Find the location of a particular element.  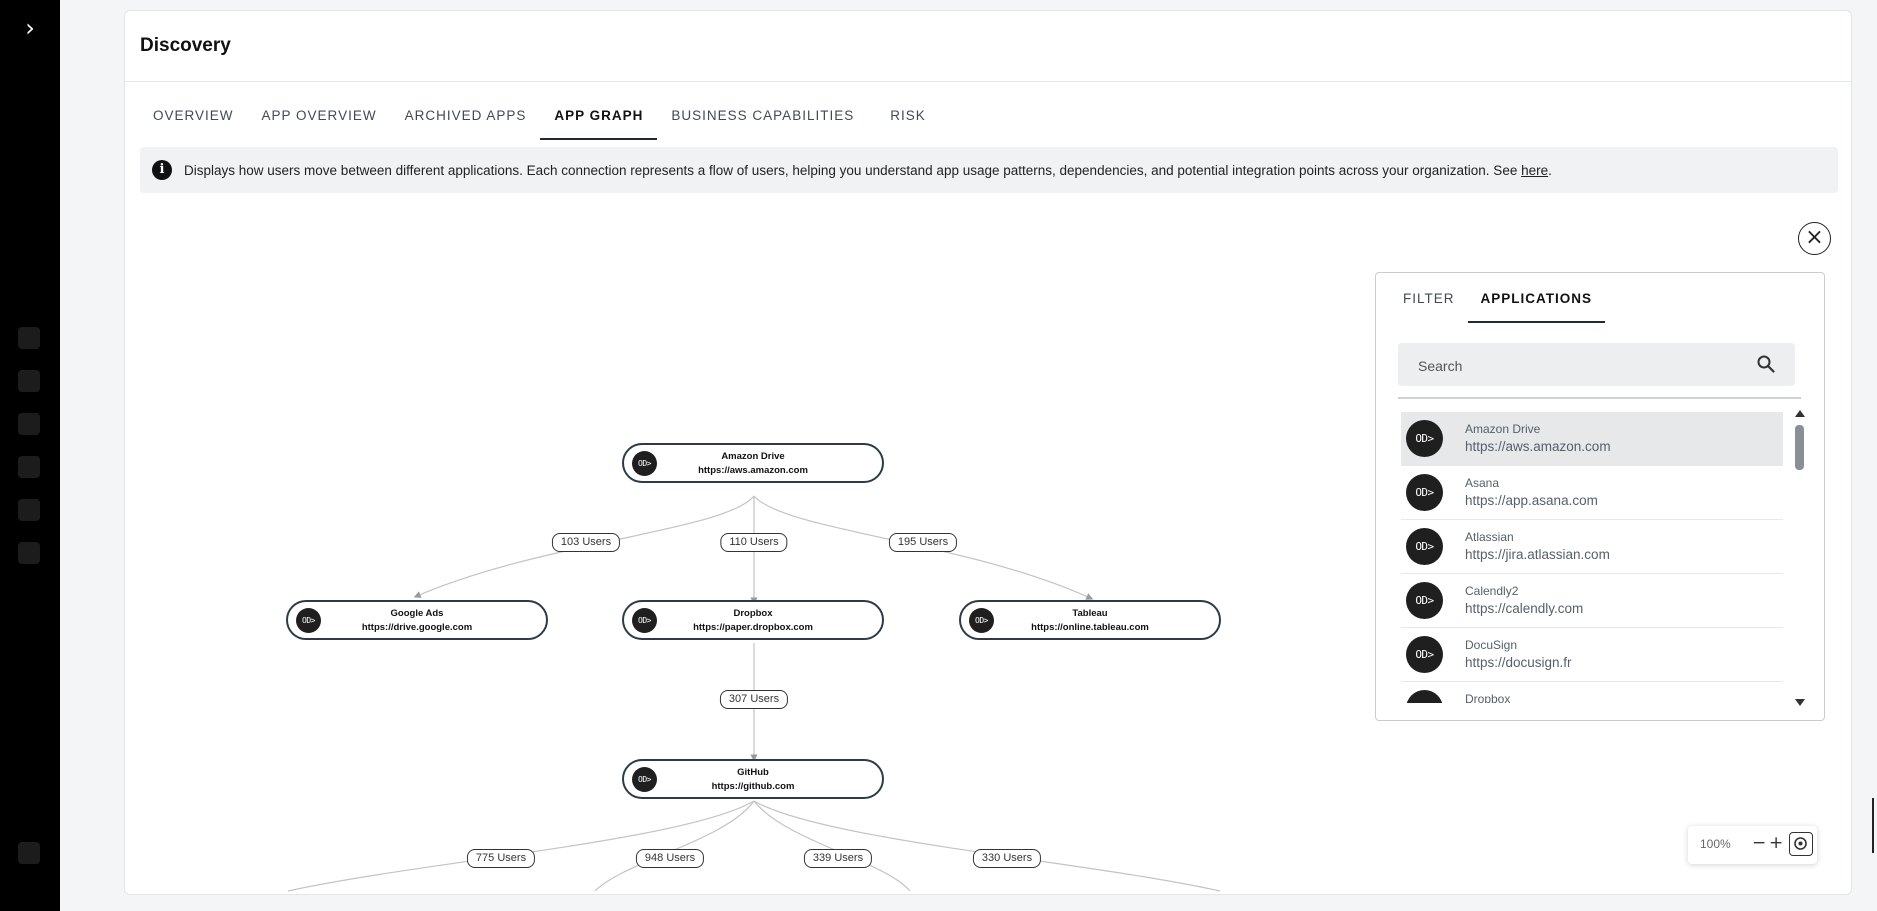

node-name: Dropbox is located at coordinates (753, 613).